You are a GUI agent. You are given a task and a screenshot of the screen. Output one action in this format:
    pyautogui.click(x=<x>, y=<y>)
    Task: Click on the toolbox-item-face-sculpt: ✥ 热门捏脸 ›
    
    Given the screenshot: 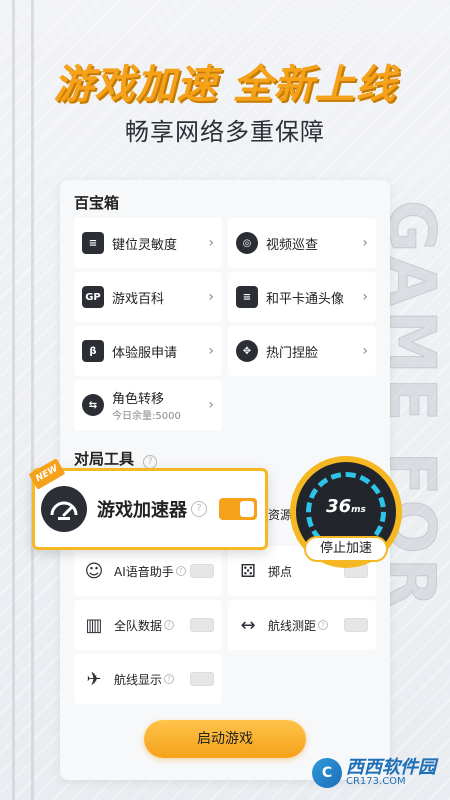 What is the action you would take?
    pyautogui.click(x=302, y=351)
    